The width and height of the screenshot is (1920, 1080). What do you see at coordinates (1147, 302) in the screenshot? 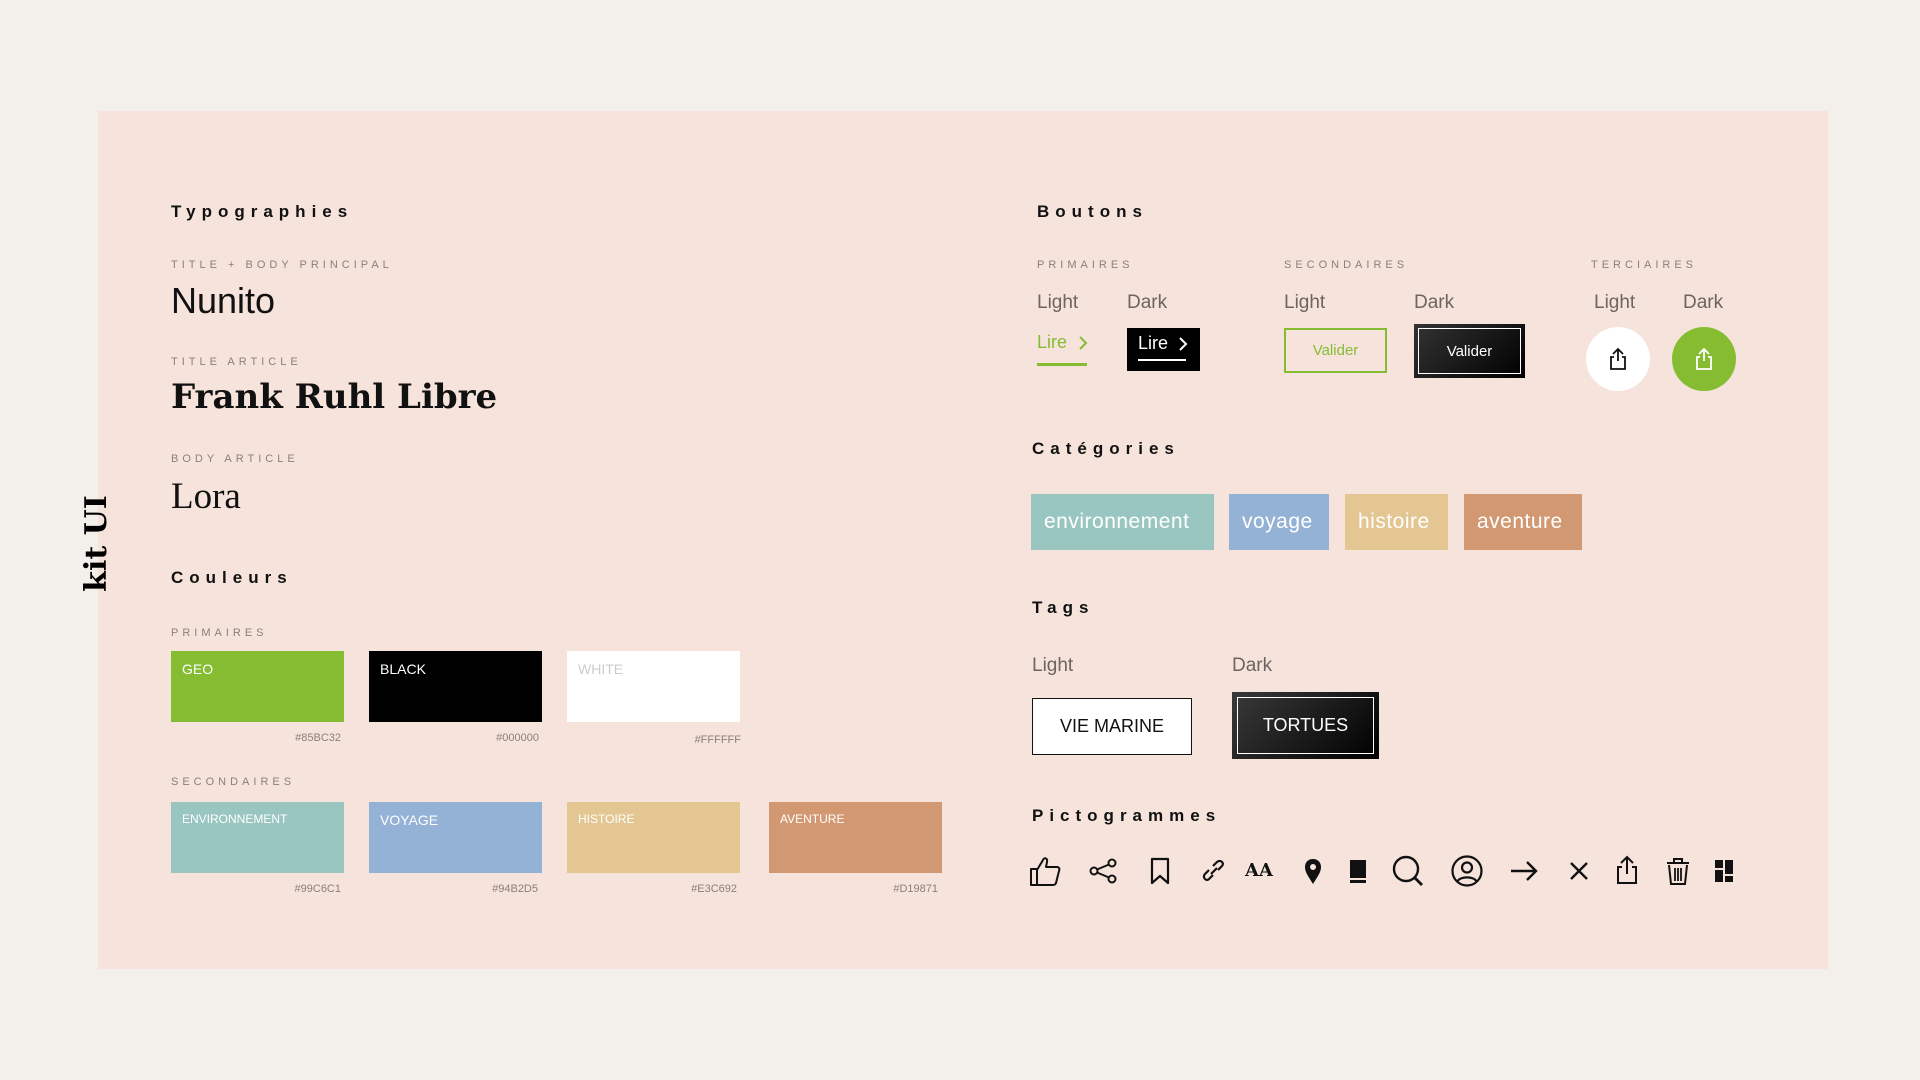
I see `buttons-primary-dark-label: Dark` at bounding box center [1147, 302].